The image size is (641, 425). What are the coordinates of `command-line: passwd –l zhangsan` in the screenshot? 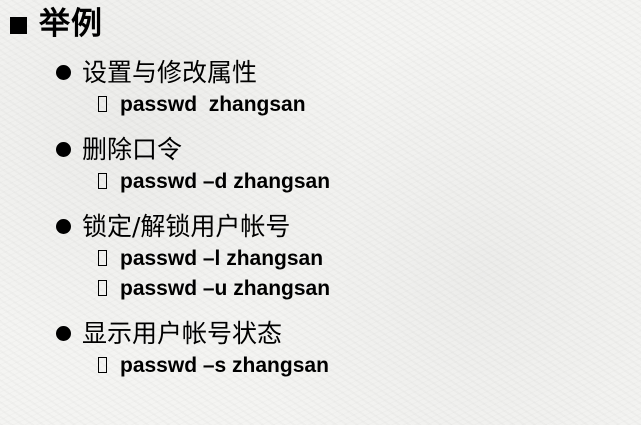 It's located at (357, 258).